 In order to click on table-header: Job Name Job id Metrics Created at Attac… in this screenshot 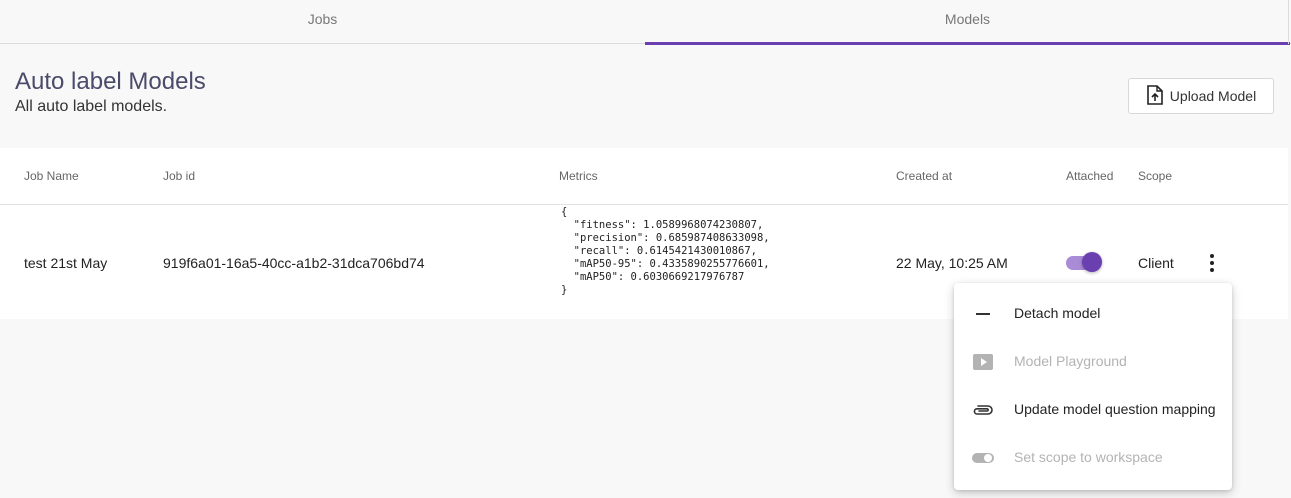, I will do `click(644, 176)`.